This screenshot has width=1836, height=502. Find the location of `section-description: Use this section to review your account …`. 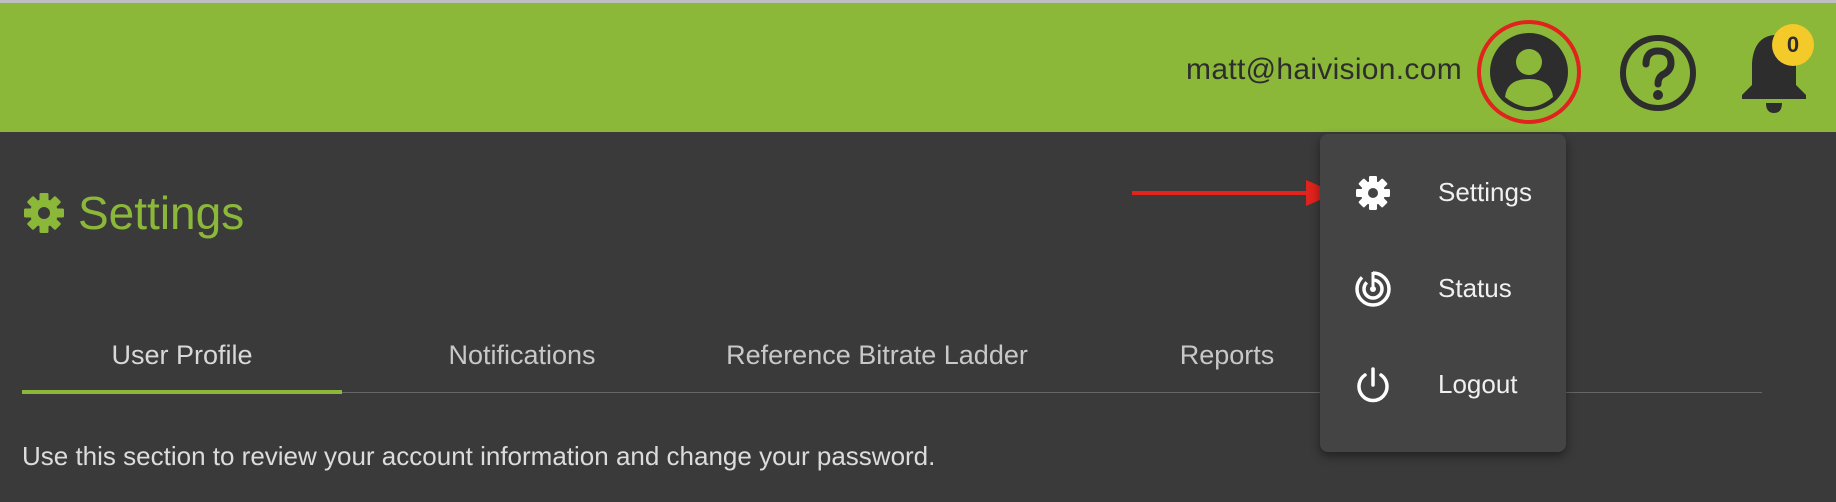

section-description: Use this section to review your account … is located at coordinates (479, 456).